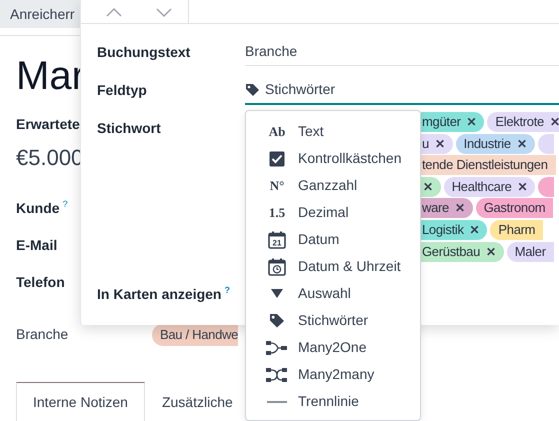 Image resolution: width=559 pixels, height=421 pixels. Describe the element at coordinates (277, 158) in the screenshot. I see `checkbox-icon` at that location.